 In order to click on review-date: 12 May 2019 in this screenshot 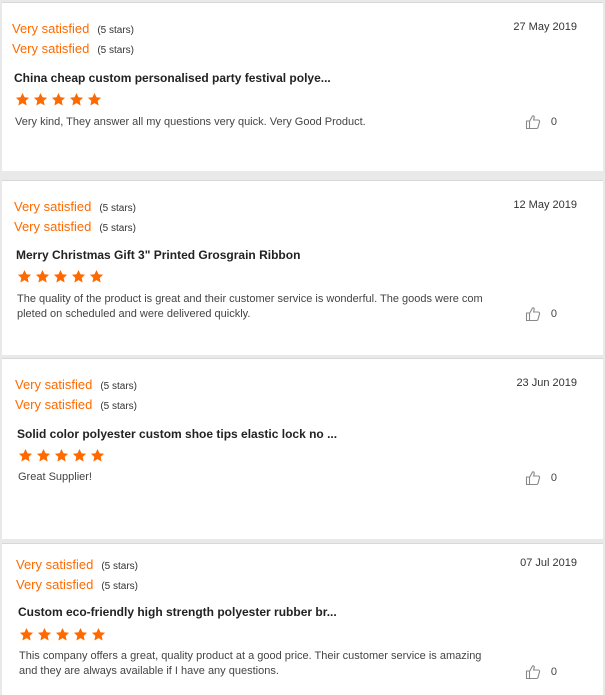, I will do `click(545, 205)`.